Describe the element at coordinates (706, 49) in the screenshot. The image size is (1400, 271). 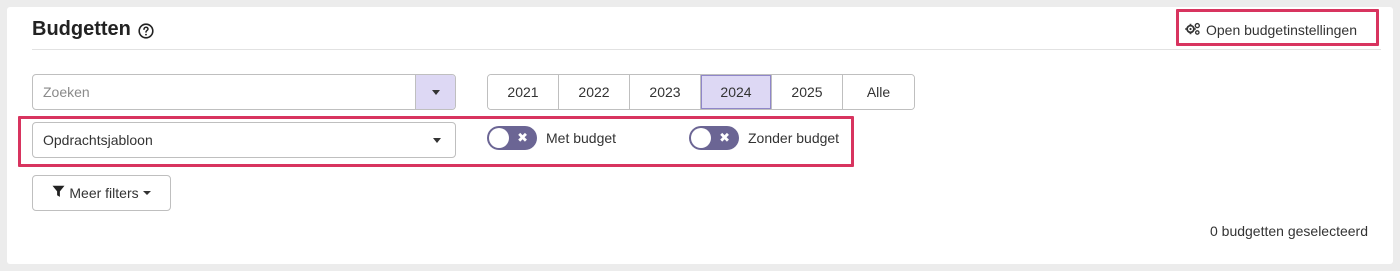
I see `header-divider` at that location.